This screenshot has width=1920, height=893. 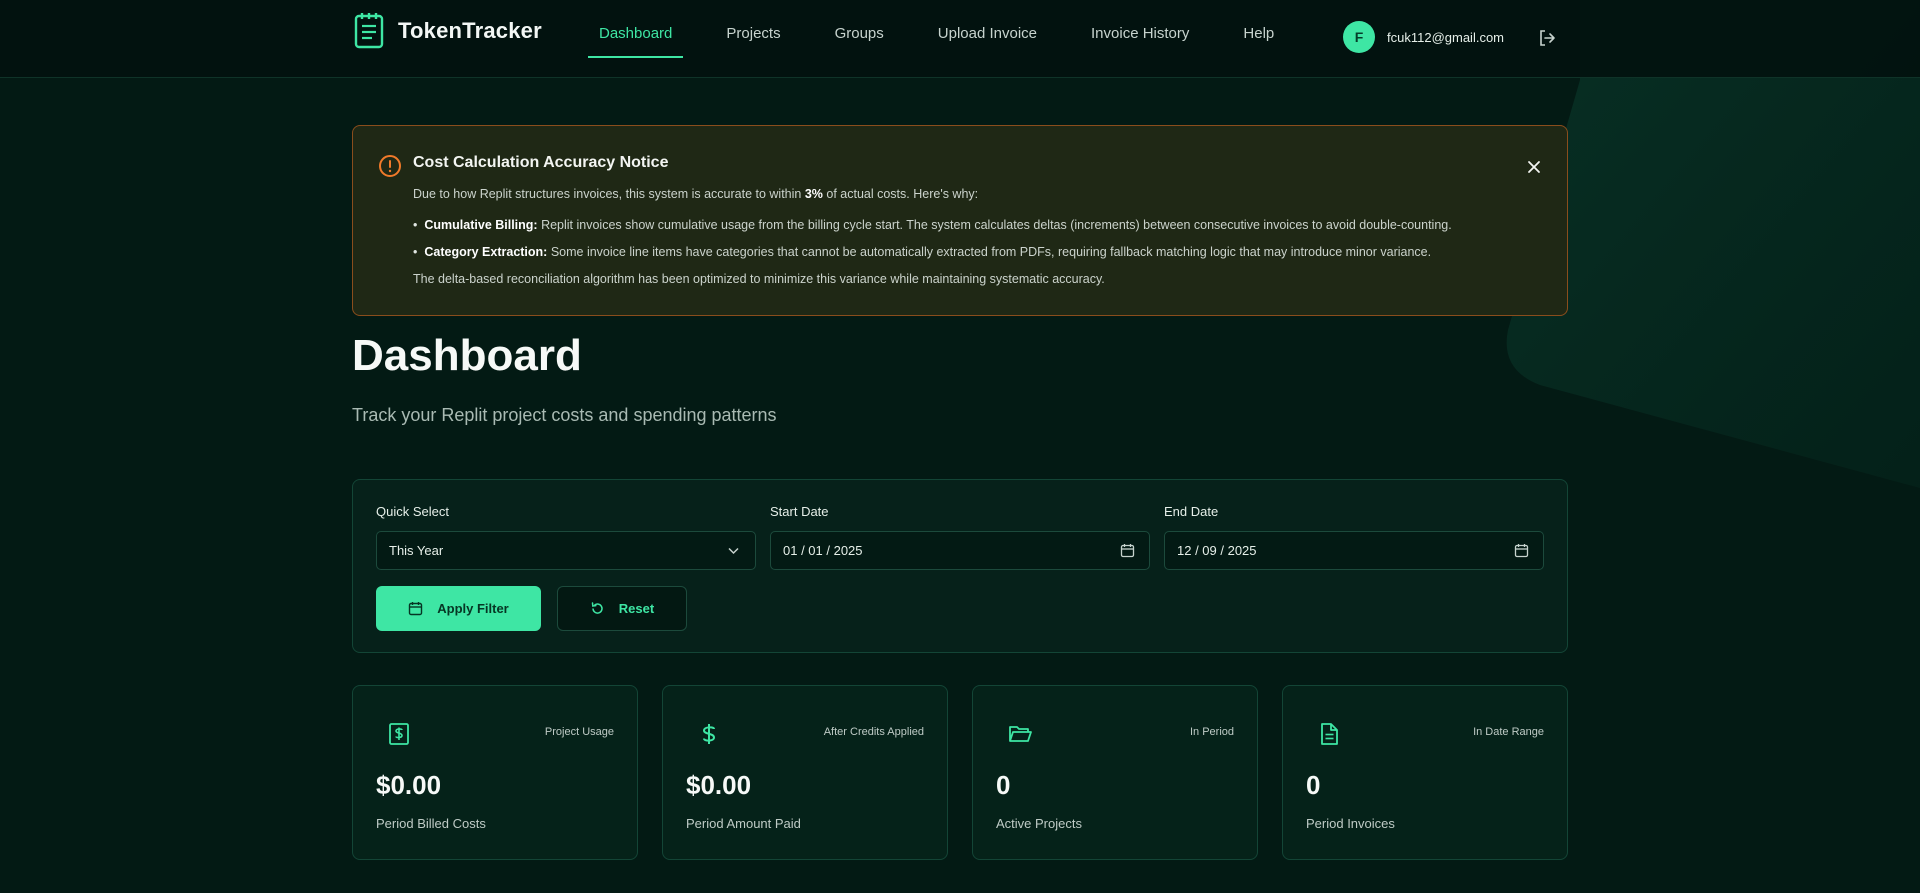 I want to click on document-icon, so click(x=1329, y=734).